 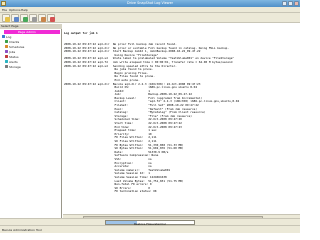 What do you see at coordinates (110, 191) in the screenshot?
I see `log-line: FD termination status: OK` at bounding box center [110, 191].